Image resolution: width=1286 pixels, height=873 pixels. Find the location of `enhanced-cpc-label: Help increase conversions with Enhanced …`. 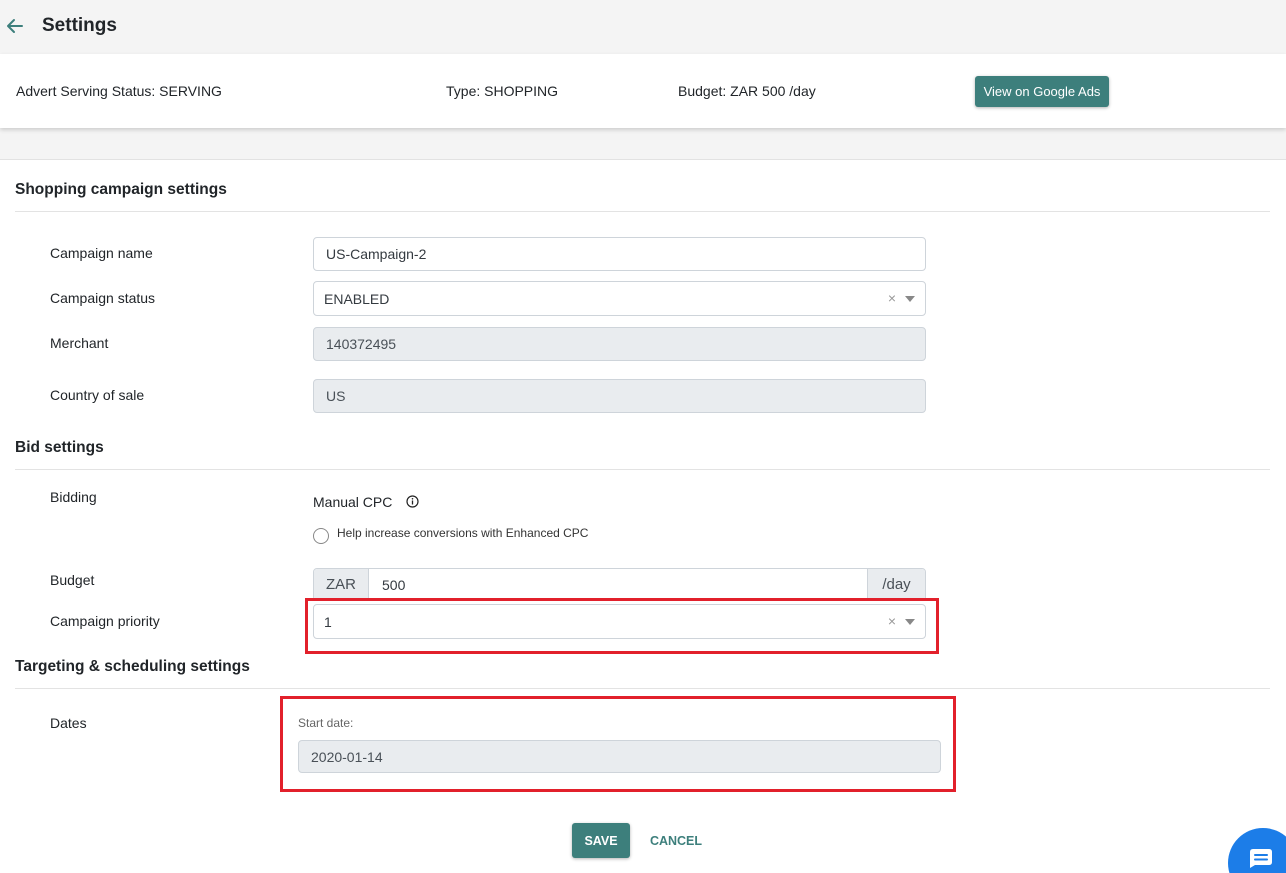

enhanced-cpc-label: Help increase conversions with Enhanced … is located at coordinates (463, 533).